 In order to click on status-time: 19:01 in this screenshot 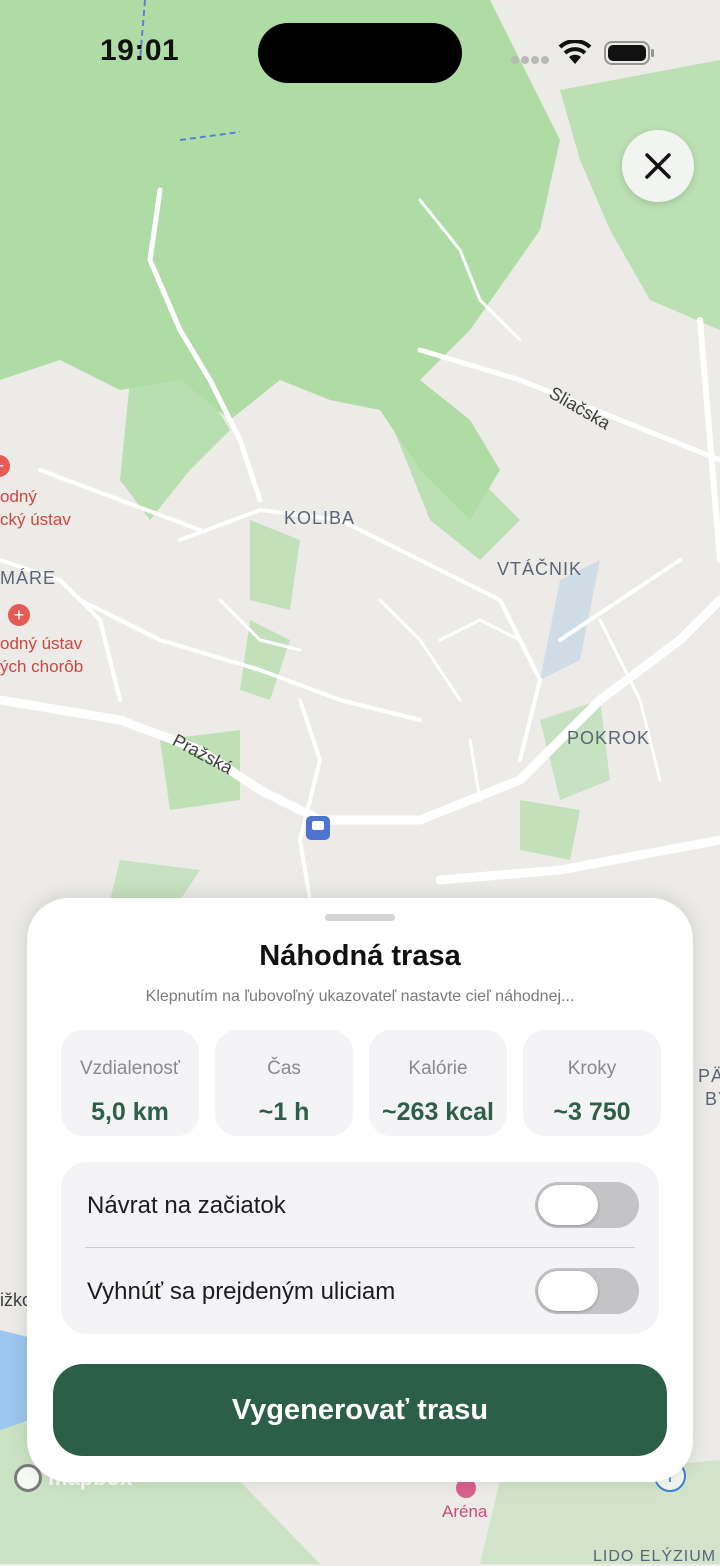, I will do `click(140, 50)`.